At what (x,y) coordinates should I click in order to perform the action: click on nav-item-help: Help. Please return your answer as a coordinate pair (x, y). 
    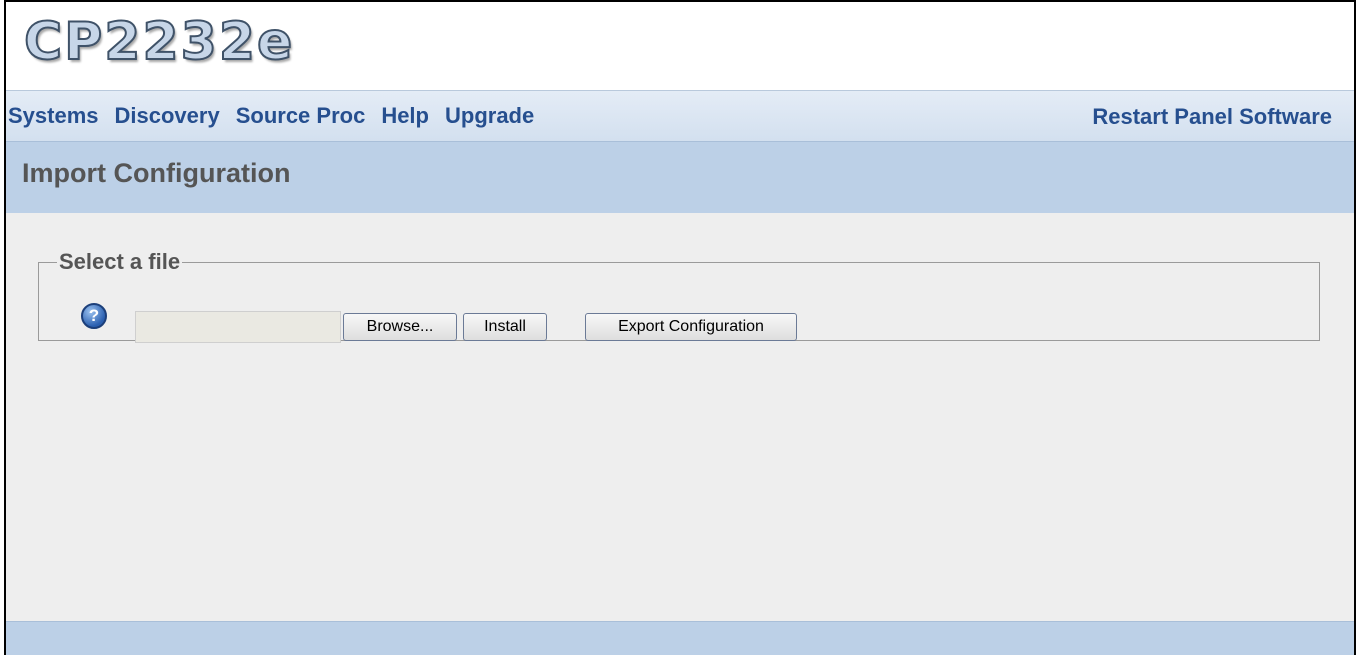
    Looking at the image, I should click on (405, 116).